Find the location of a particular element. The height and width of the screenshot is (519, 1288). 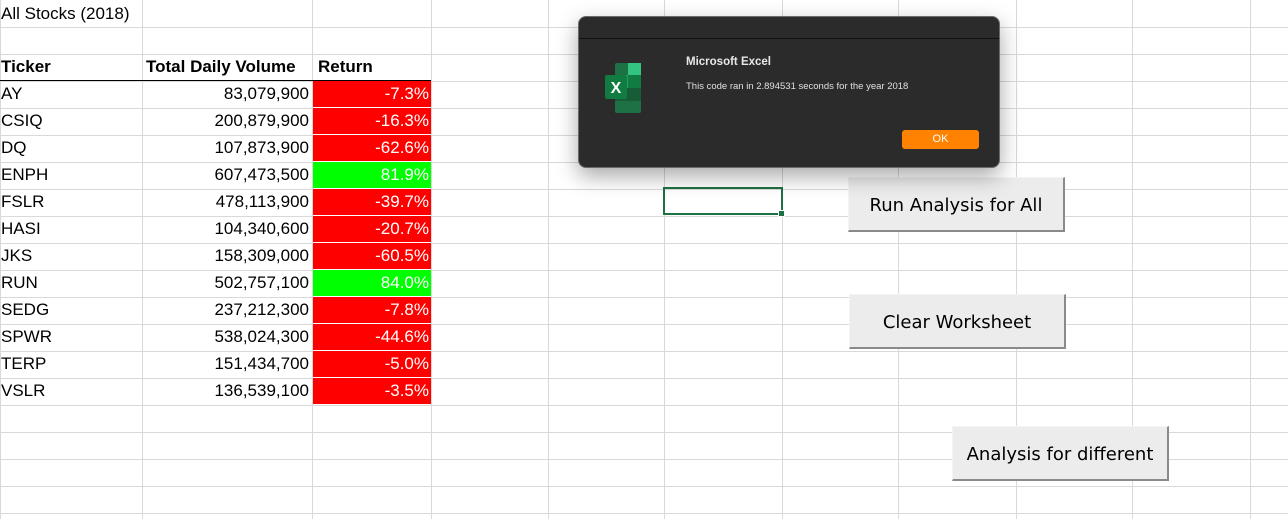

volume-cell: 104,340,600 is located at coordinates (227, 229).